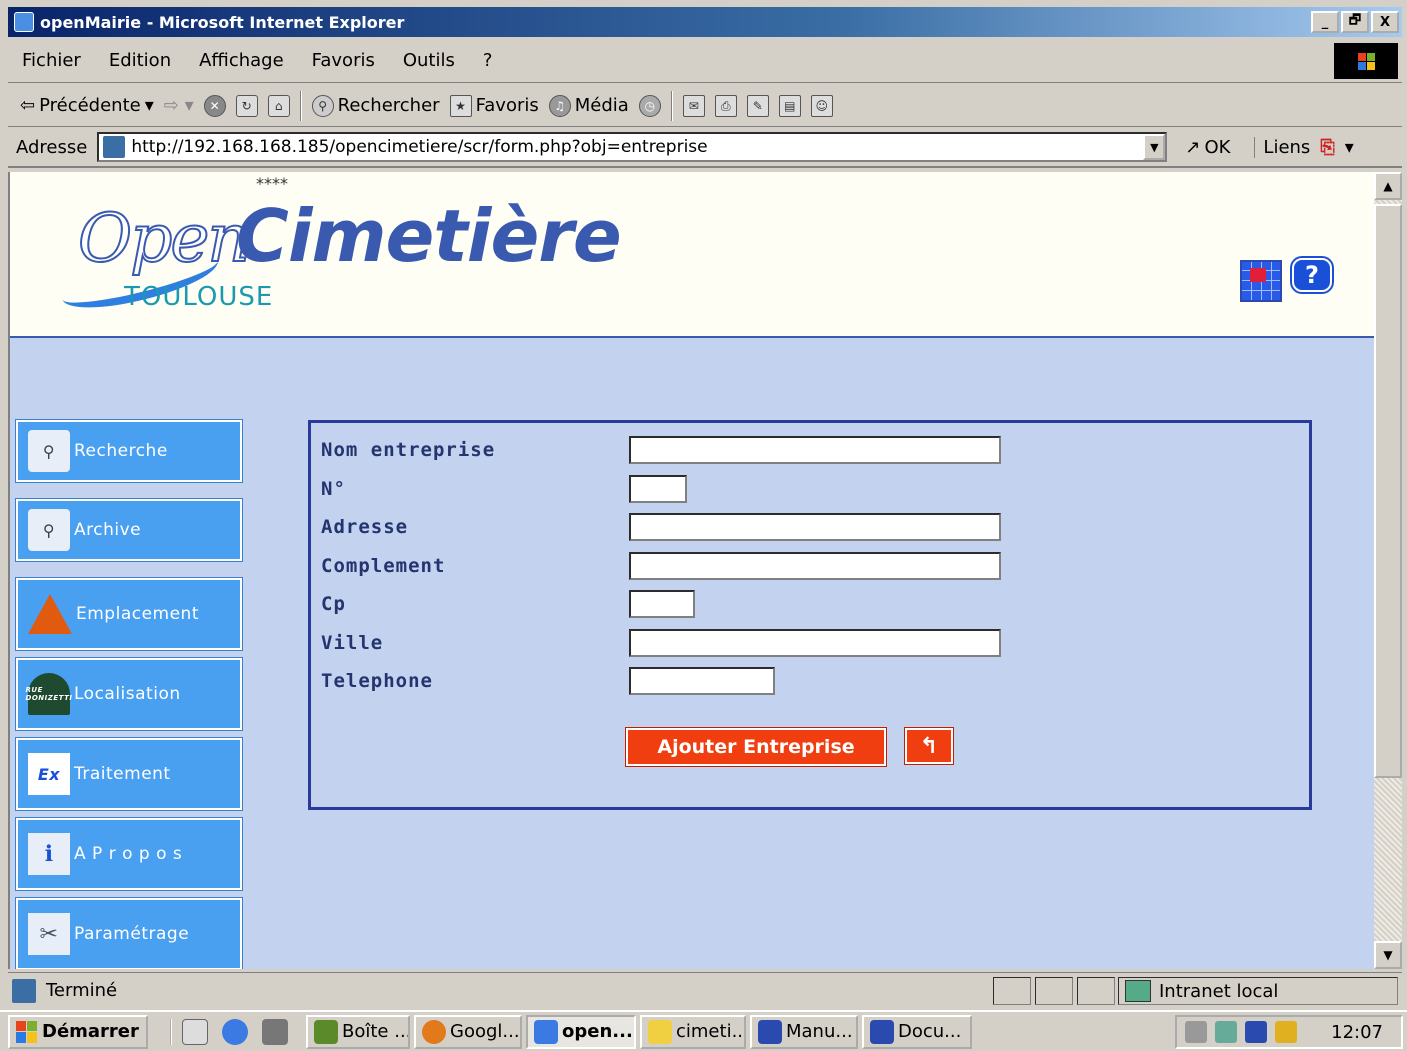 The image size is (1407, 1051). What do you see at coordinates (1304, 147) in the screenshot?
I see `links-bar: Liens ⎘ ▾` at bounding box center [1304, 147].